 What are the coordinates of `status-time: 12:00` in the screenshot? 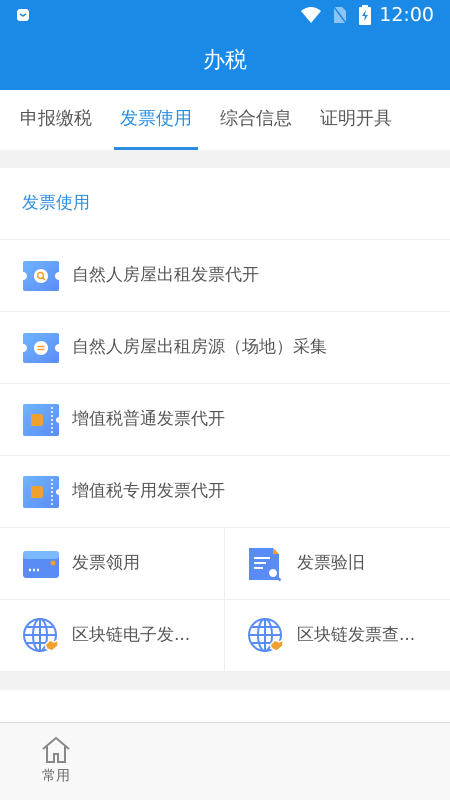 It's located at (406, 15).